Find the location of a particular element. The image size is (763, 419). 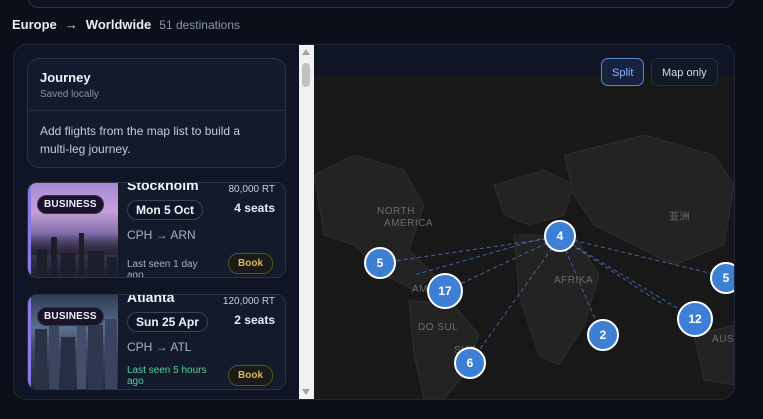

destination-city: Stockholm is located at coordinates (163, 187).